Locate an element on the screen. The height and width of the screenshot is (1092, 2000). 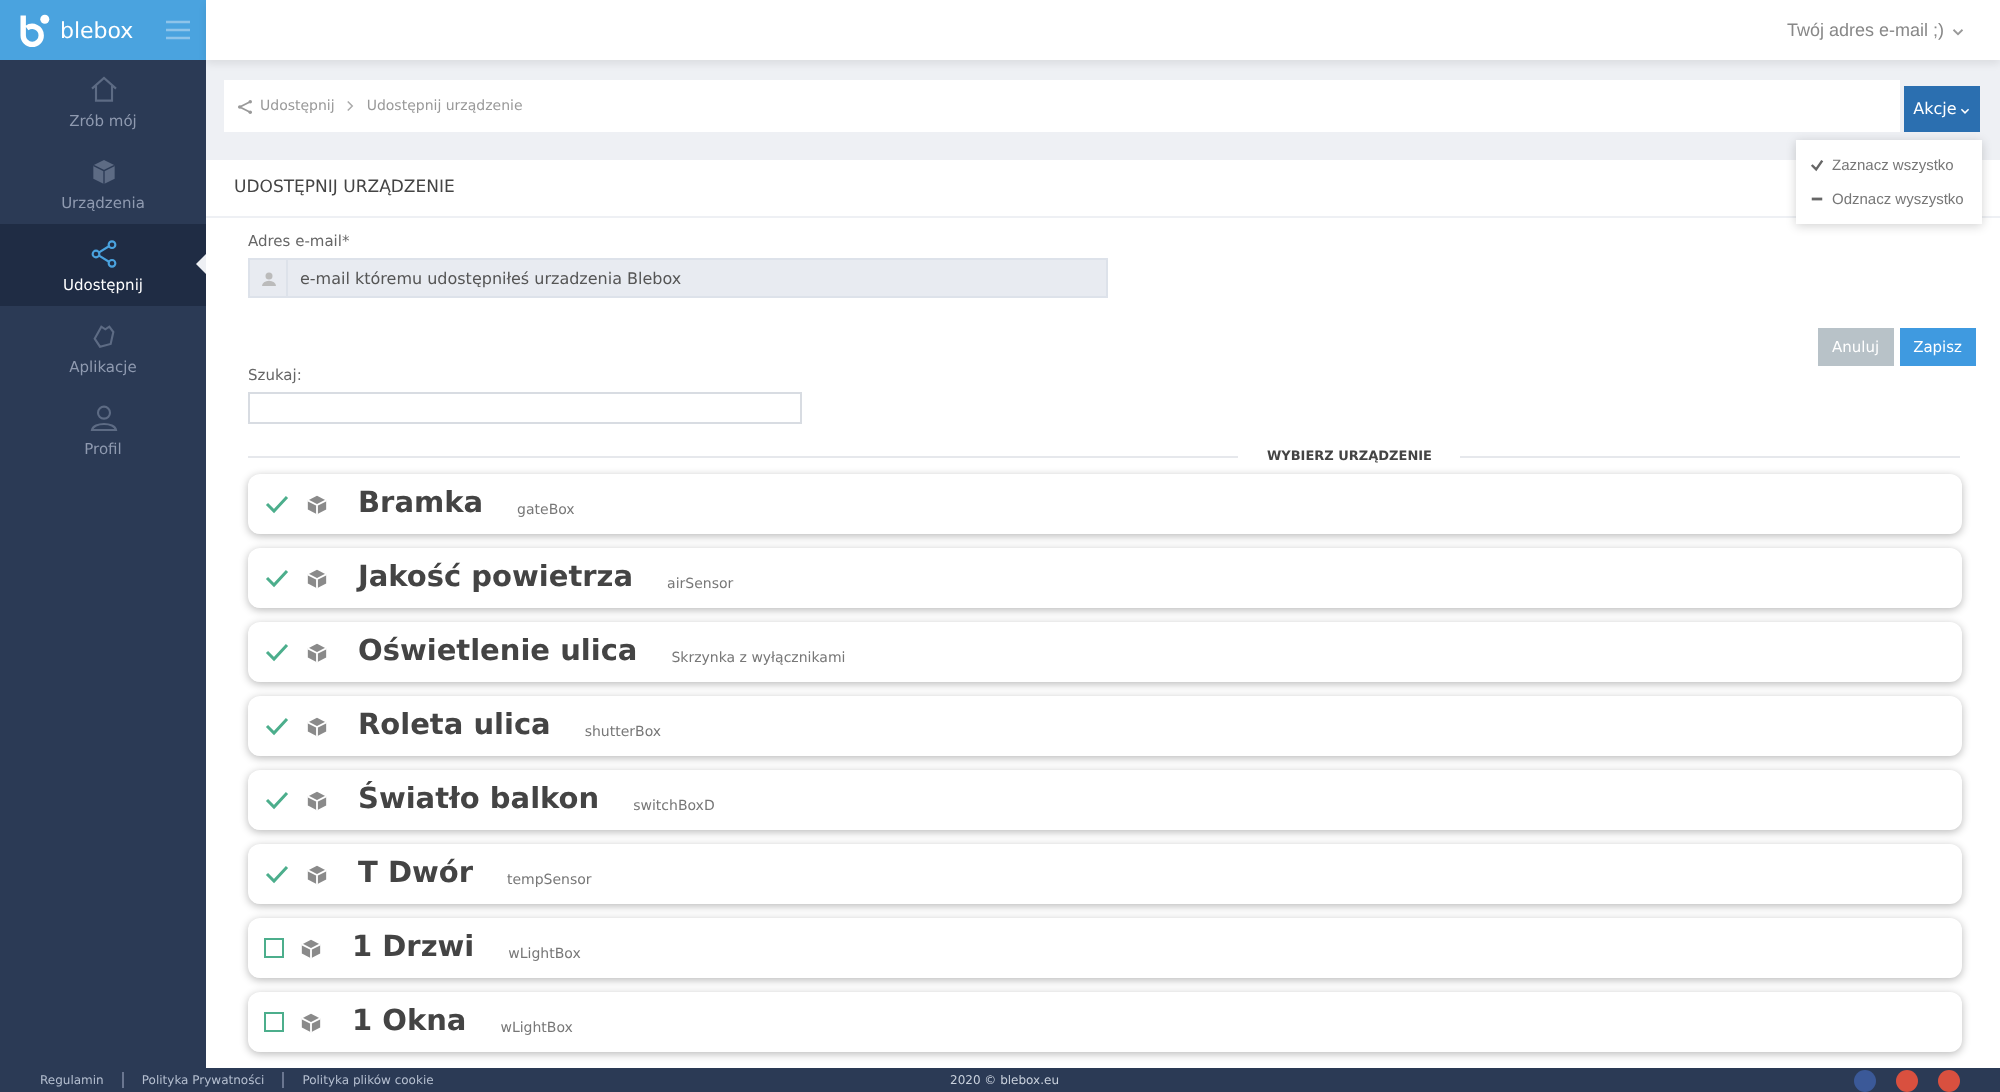
device-name: Oświetlenie ulica is located at coordinates (498, 652).